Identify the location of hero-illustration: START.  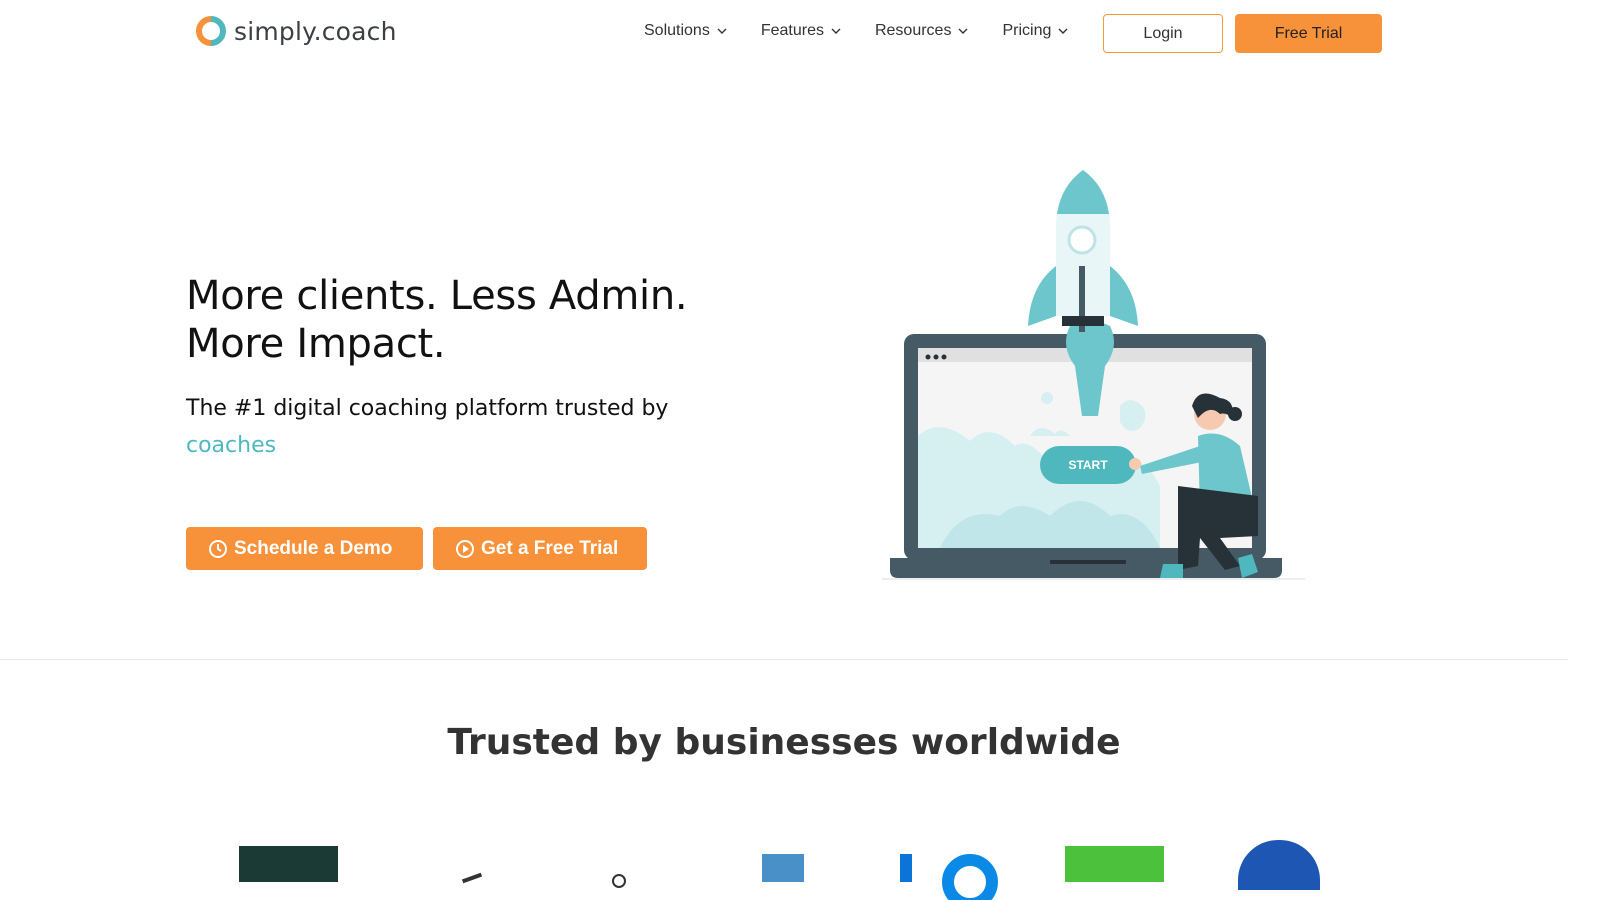
(1095, 376).